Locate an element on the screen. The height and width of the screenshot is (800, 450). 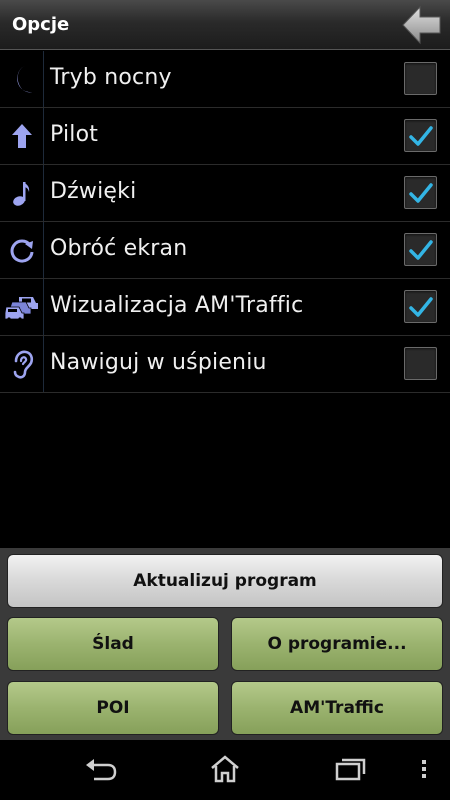
rotate-screen-checkbox is located at coordinates (420, 249).